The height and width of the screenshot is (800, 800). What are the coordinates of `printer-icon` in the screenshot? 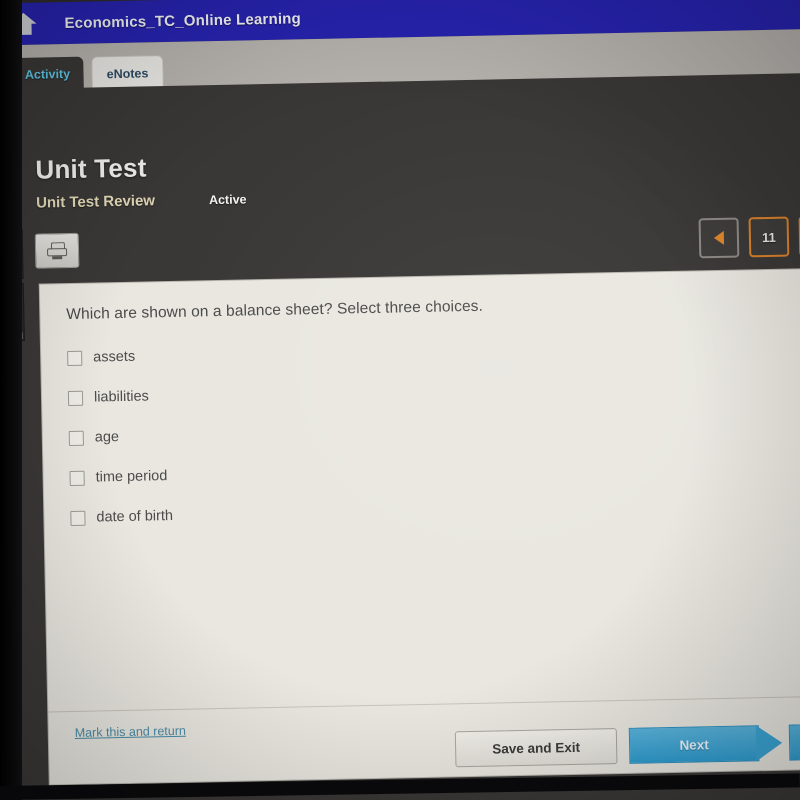 It's located at (57, 251).